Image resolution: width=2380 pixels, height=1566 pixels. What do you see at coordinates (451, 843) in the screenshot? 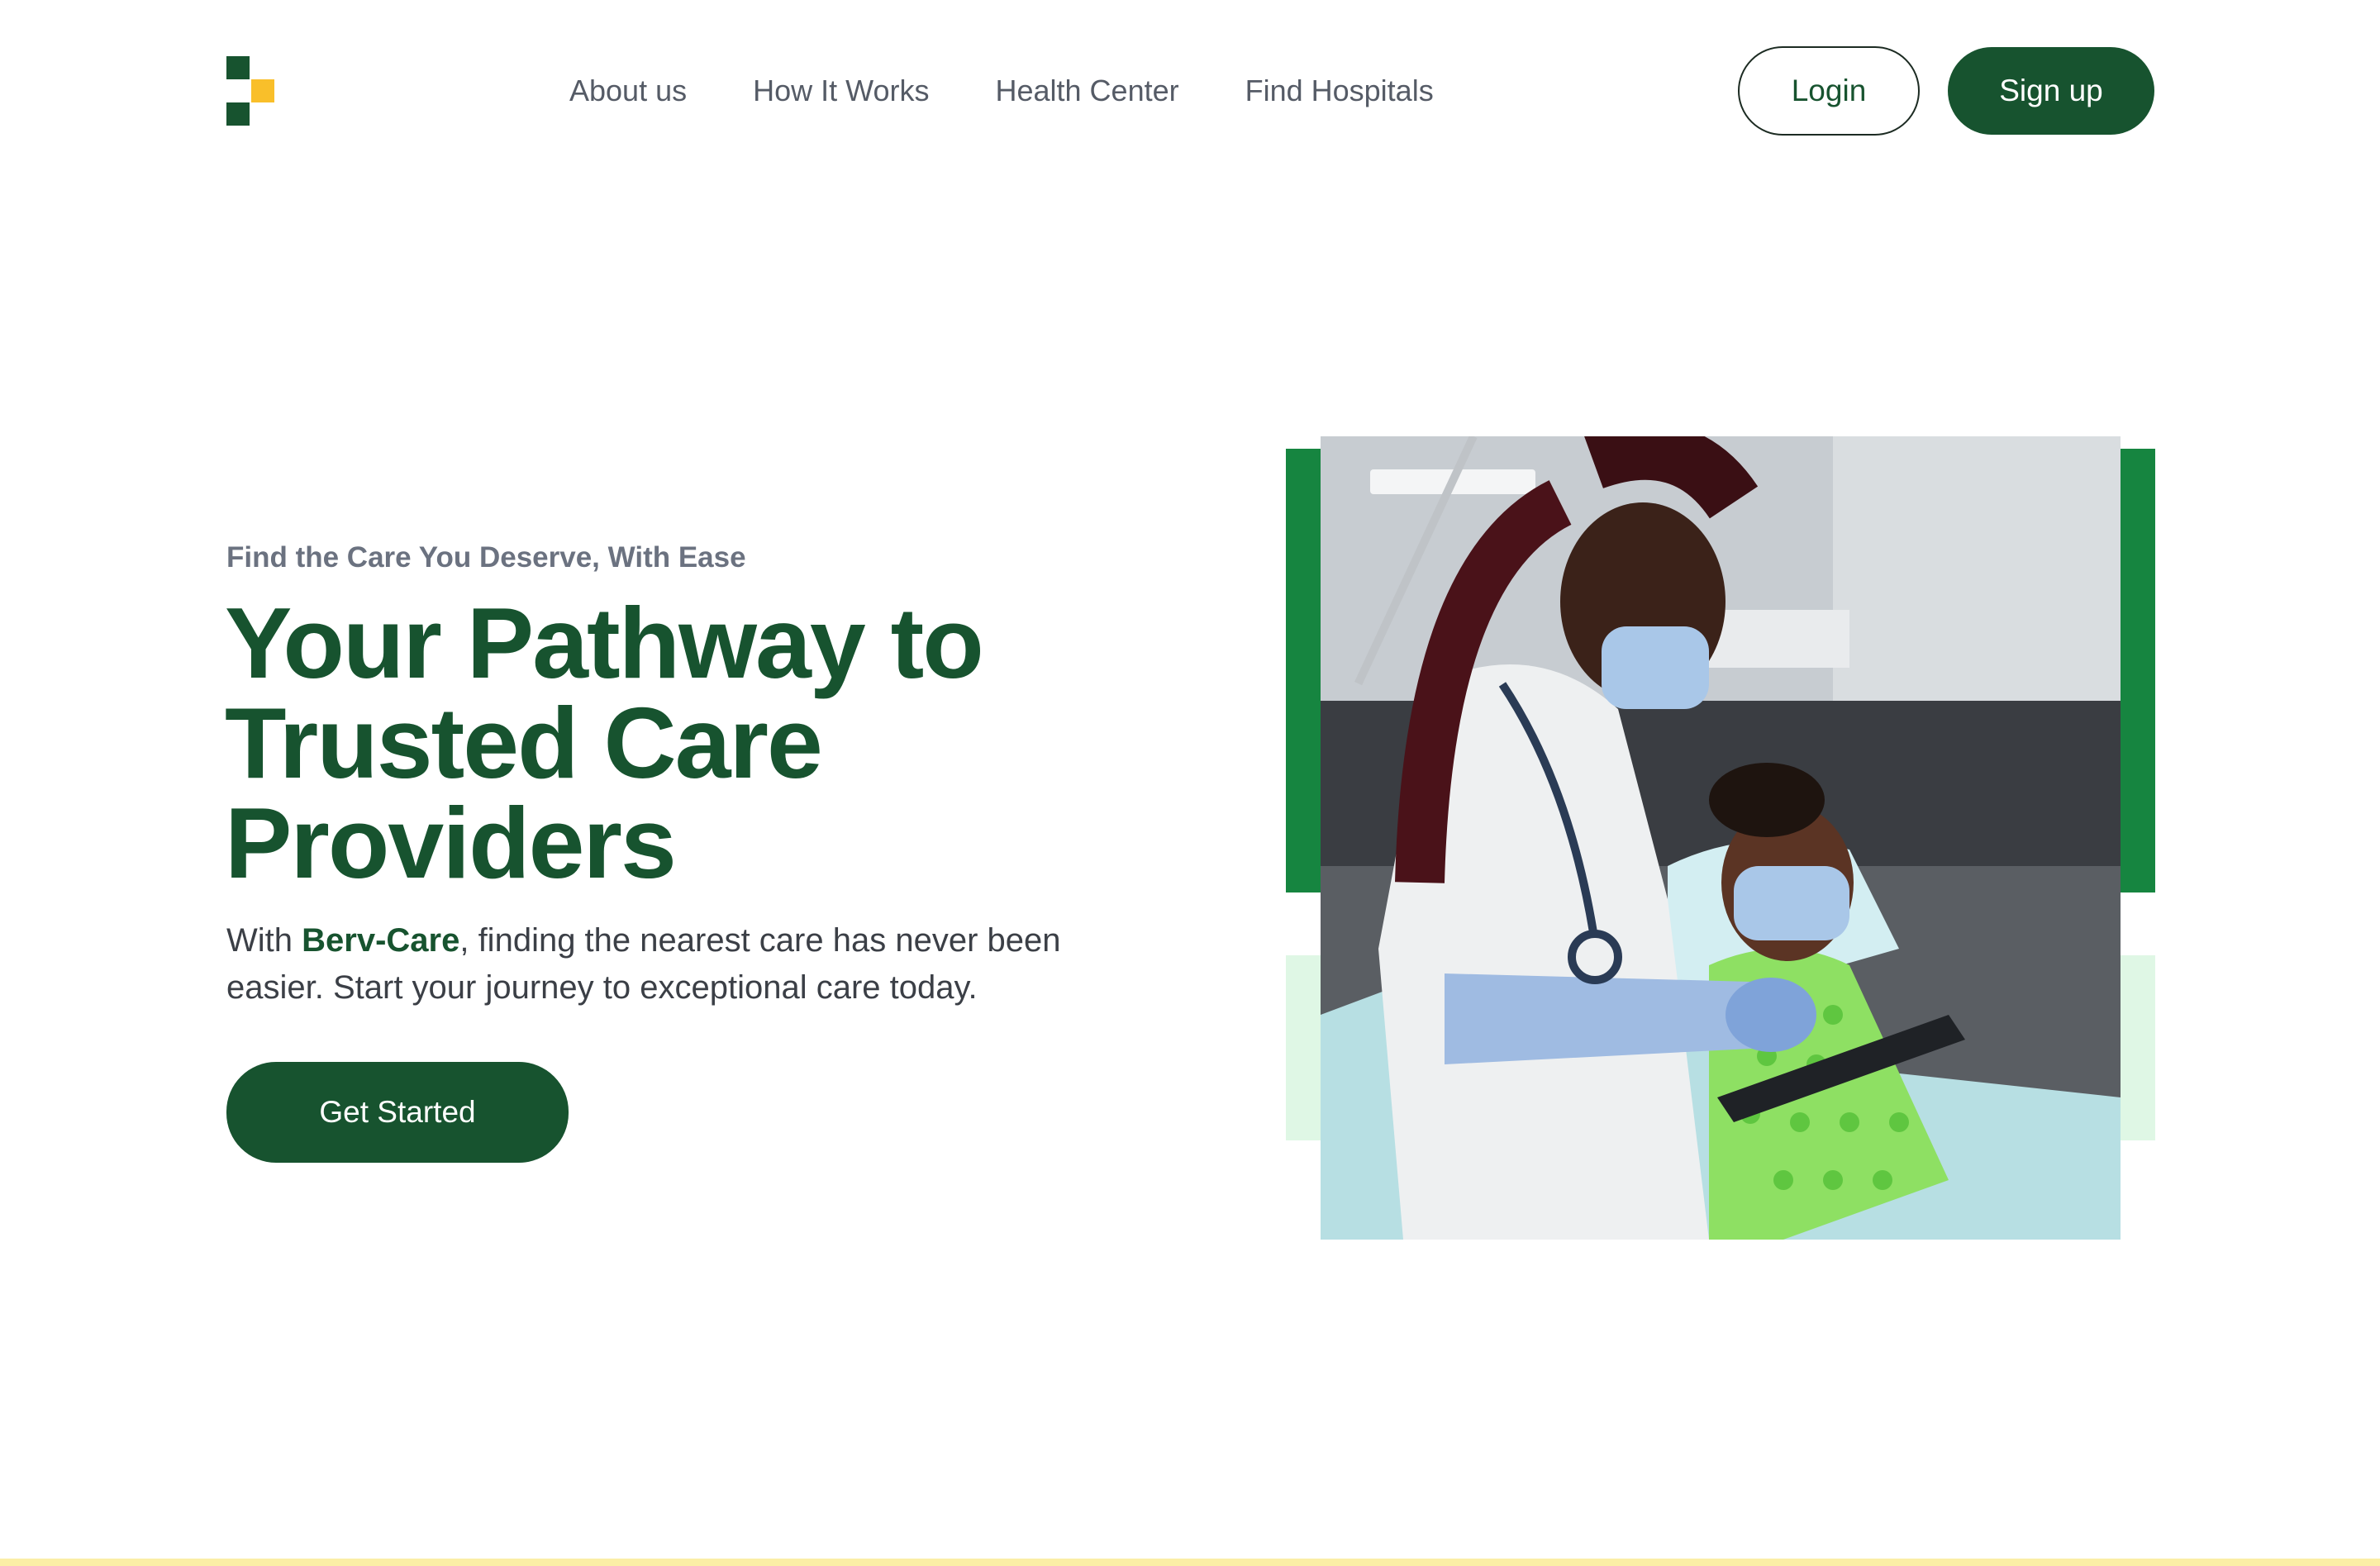
I see `headline-line: Providers` at bounding box center [451, 843].